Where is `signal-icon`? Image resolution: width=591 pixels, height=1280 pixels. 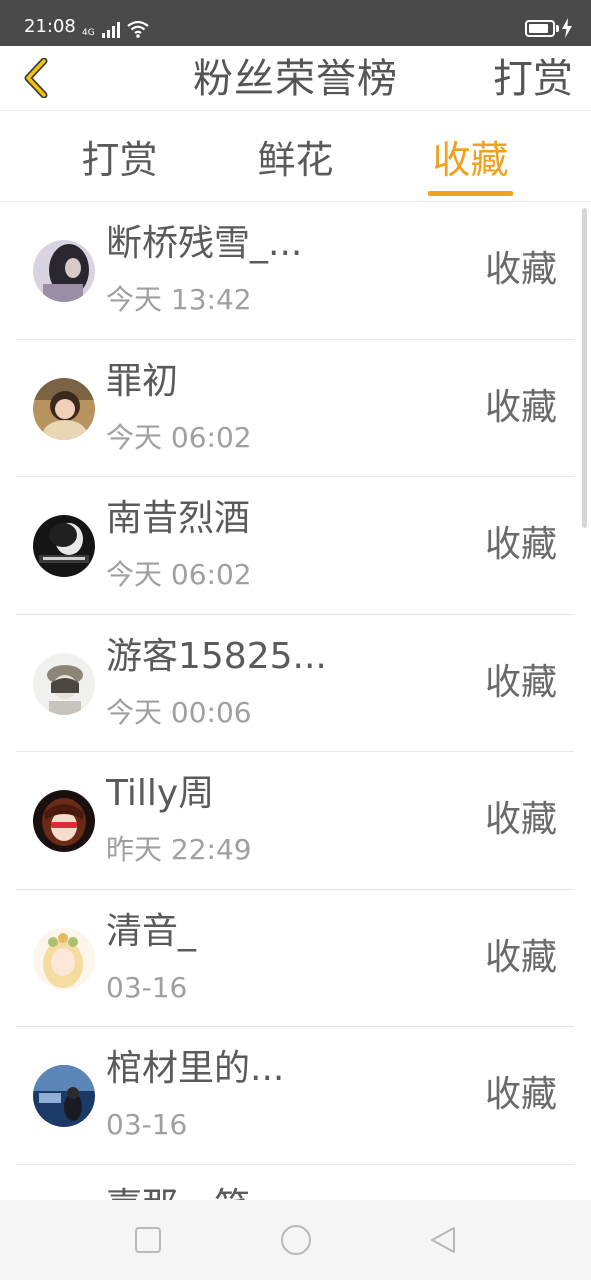 signal-icon is located at coordinates (110, 30).